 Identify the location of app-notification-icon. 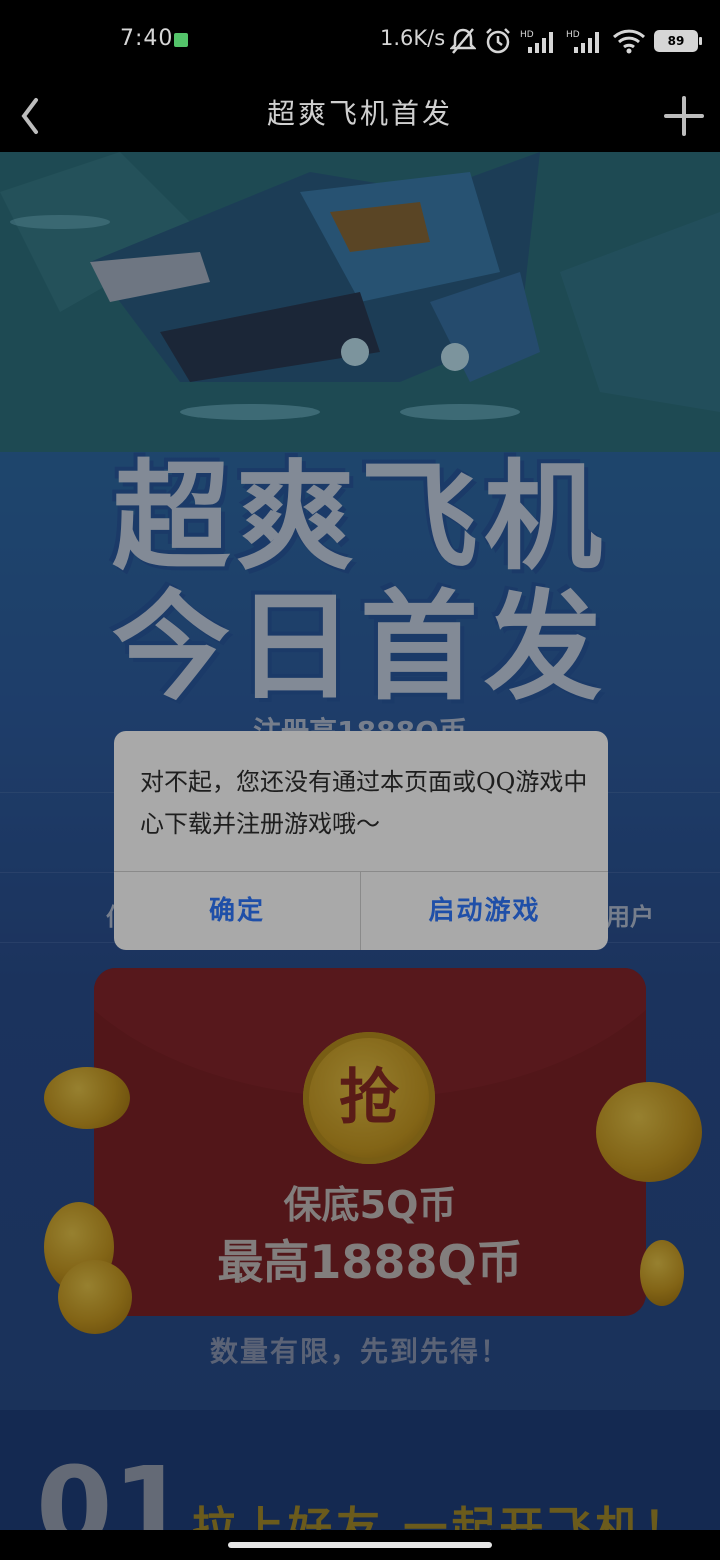
(181, 40).